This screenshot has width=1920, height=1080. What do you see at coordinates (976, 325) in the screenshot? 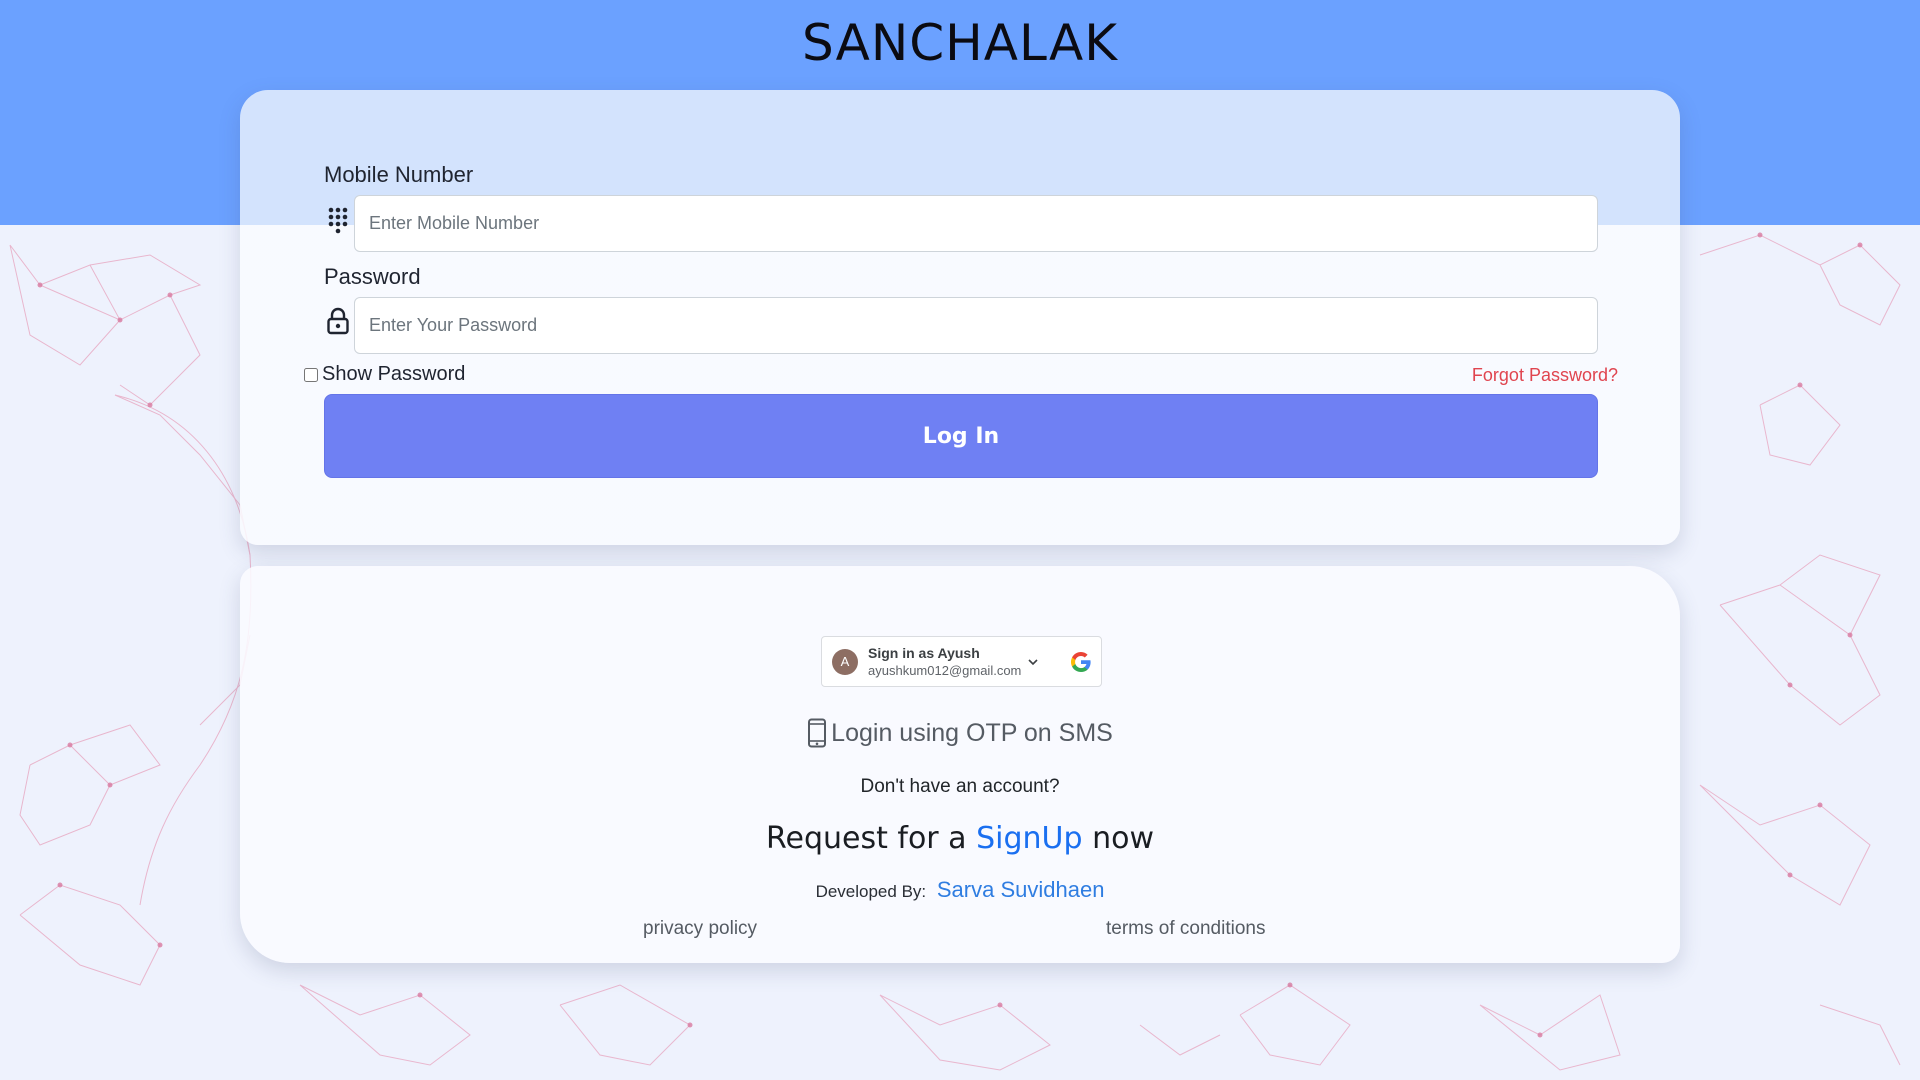
I see `password-input` at bounding box center [976, 325].